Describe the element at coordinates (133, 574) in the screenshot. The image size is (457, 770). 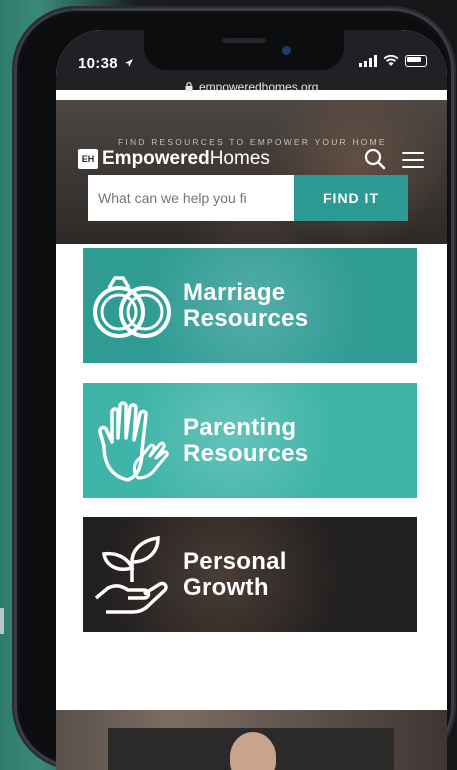
I see `plant-hand-icon` at that location.